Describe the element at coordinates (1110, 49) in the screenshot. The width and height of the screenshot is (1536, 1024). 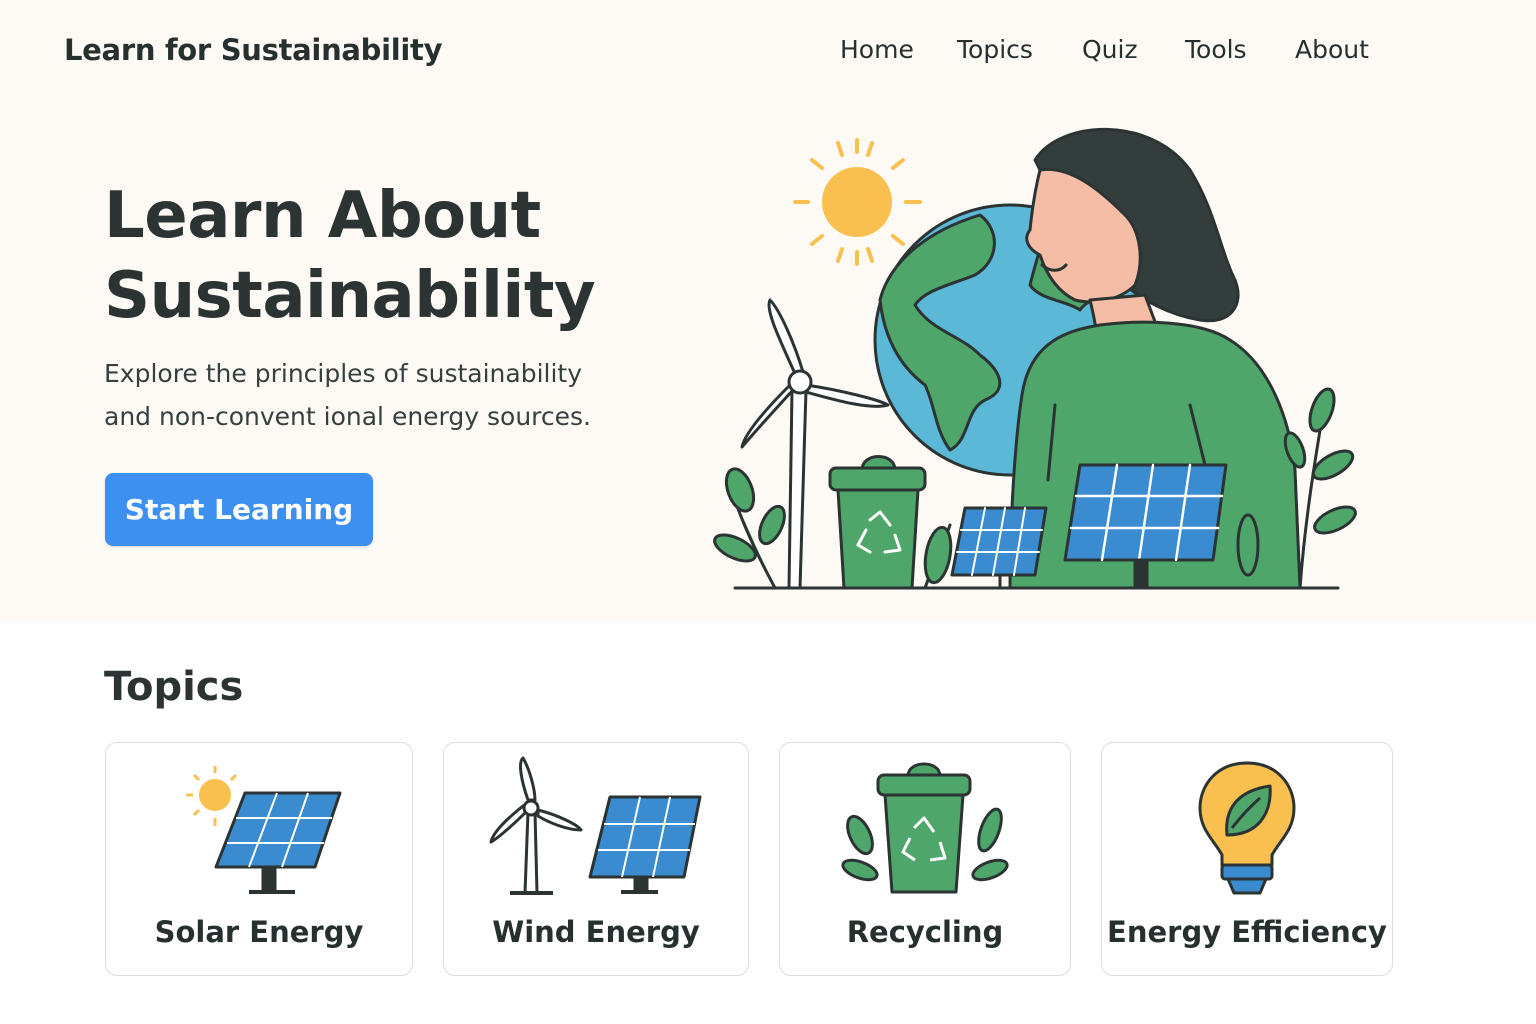
I see `nav-quiz: Quiz` at that location.